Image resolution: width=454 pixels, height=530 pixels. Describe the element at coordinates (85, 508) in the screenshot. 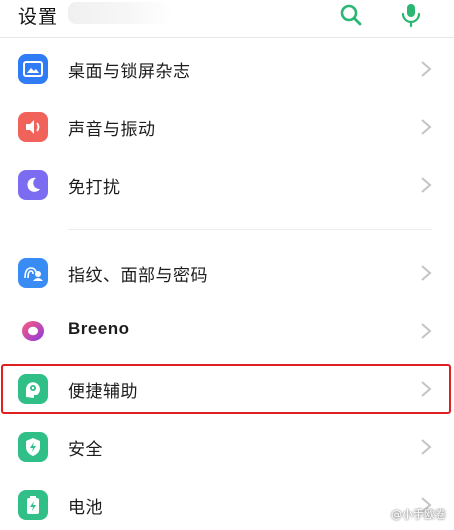

I see `settings-item-label: 电池` at that location.